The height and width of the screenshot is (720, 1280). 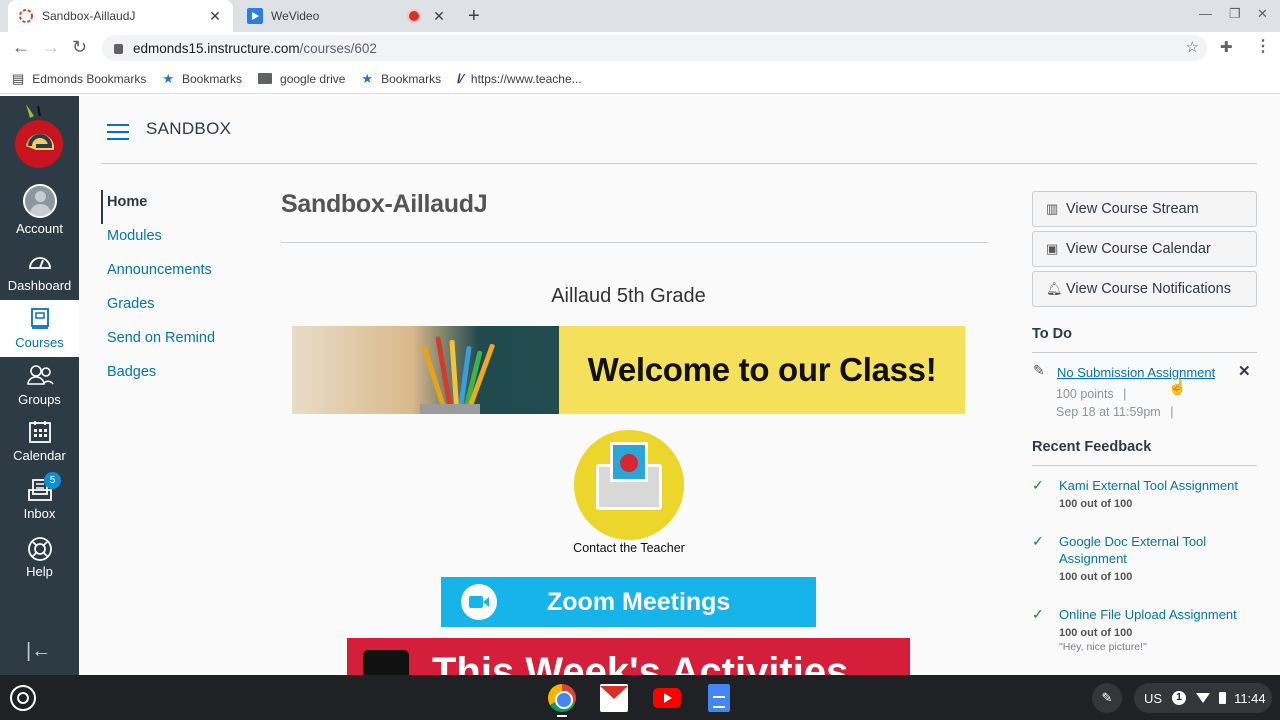 I want to click on contact-teacher-label: Contact the Teacher, so click(x=629, y=548).